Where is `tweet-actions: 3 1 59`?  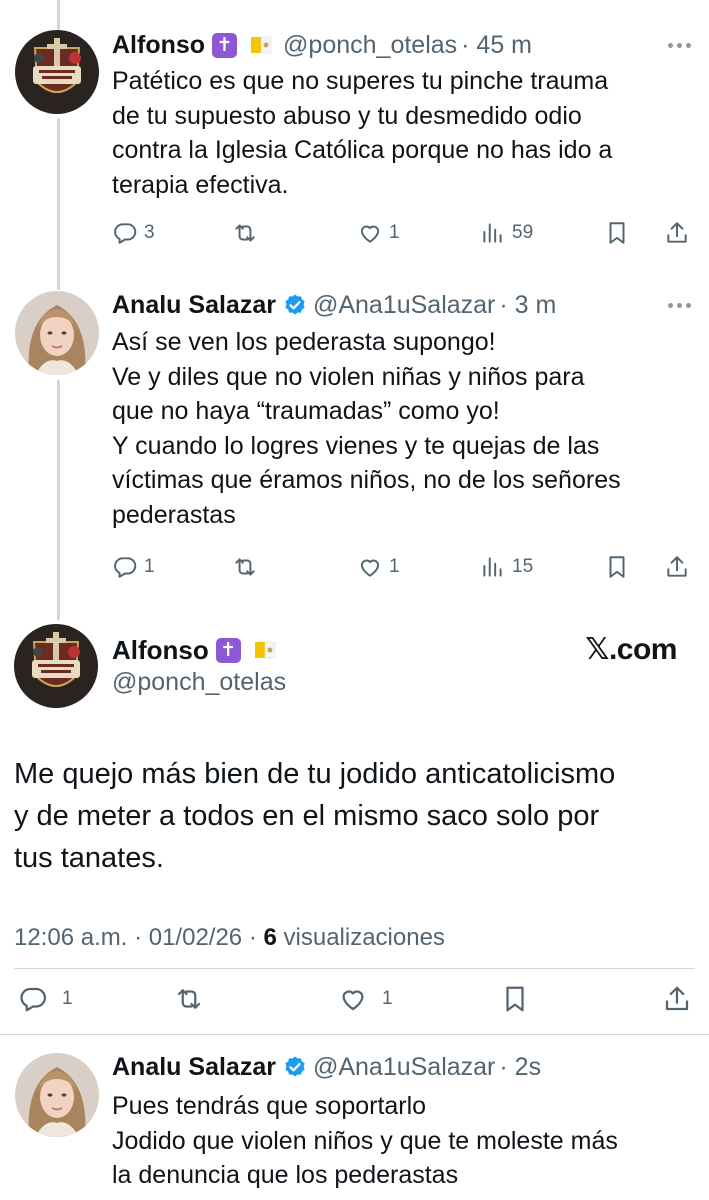 tweet-actions: 3 1 59 is located at coordinates (402, 235).